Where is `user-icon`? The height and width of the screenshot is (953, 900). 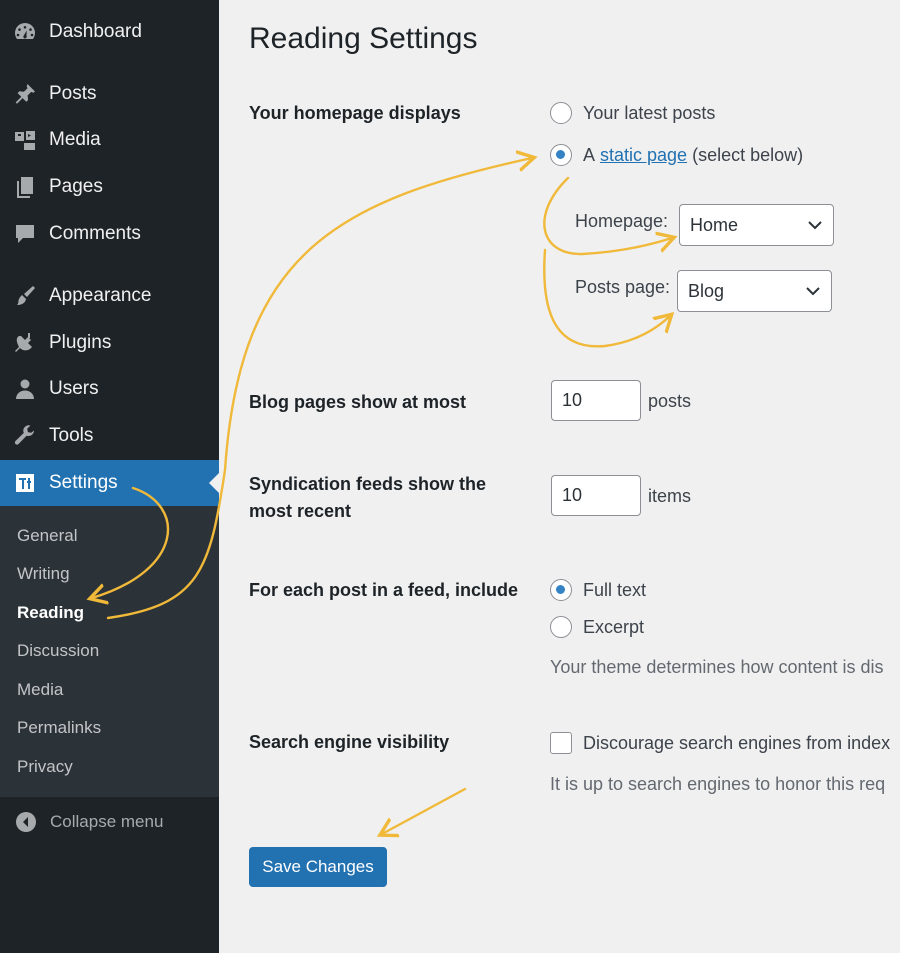 user-icon is located at coordinates (25, 389).